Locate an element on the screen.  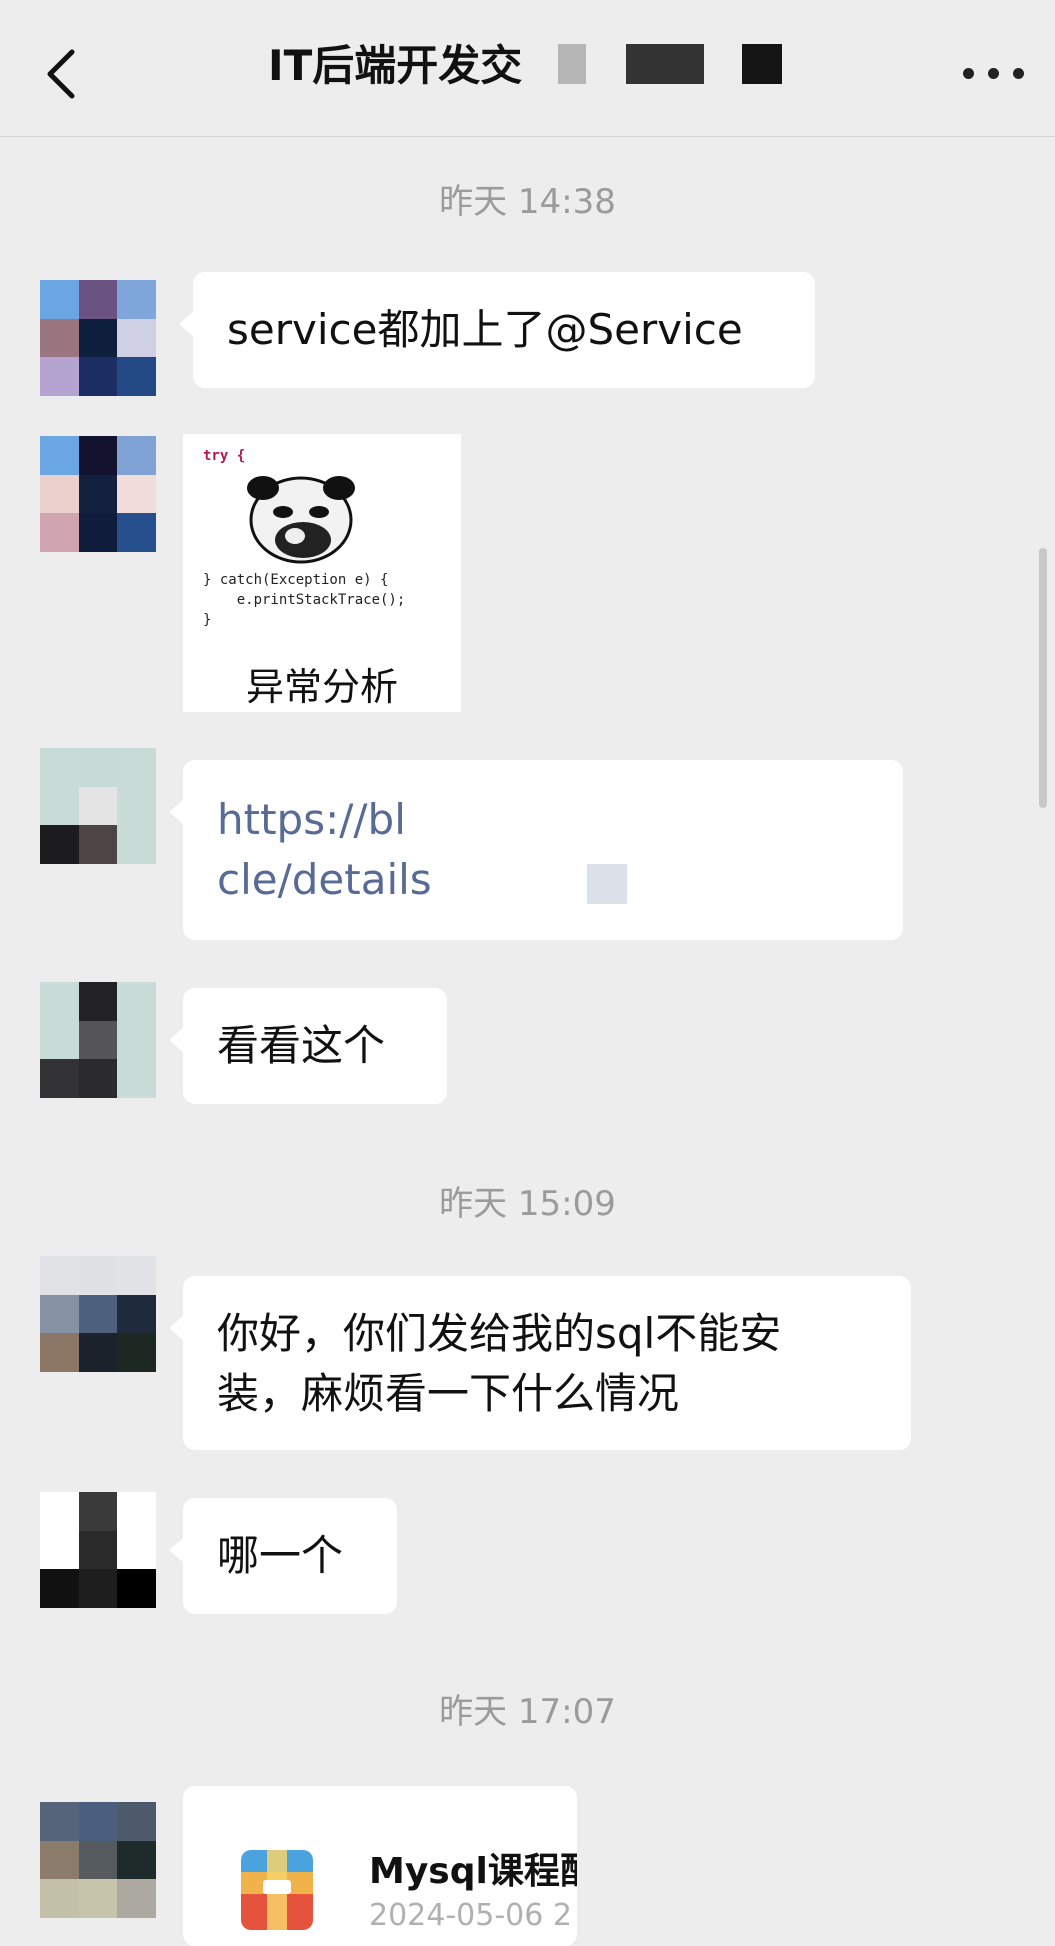
code-text: } is located at coordinates (207, 620).